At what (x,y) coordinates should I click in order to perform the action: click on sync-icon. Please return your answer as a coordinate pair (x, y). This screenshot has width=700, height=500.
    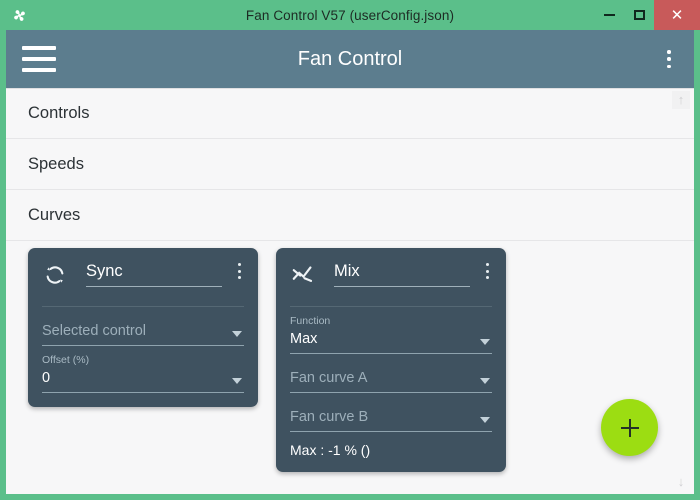
    Looking at the image, I should click on (59, 275).